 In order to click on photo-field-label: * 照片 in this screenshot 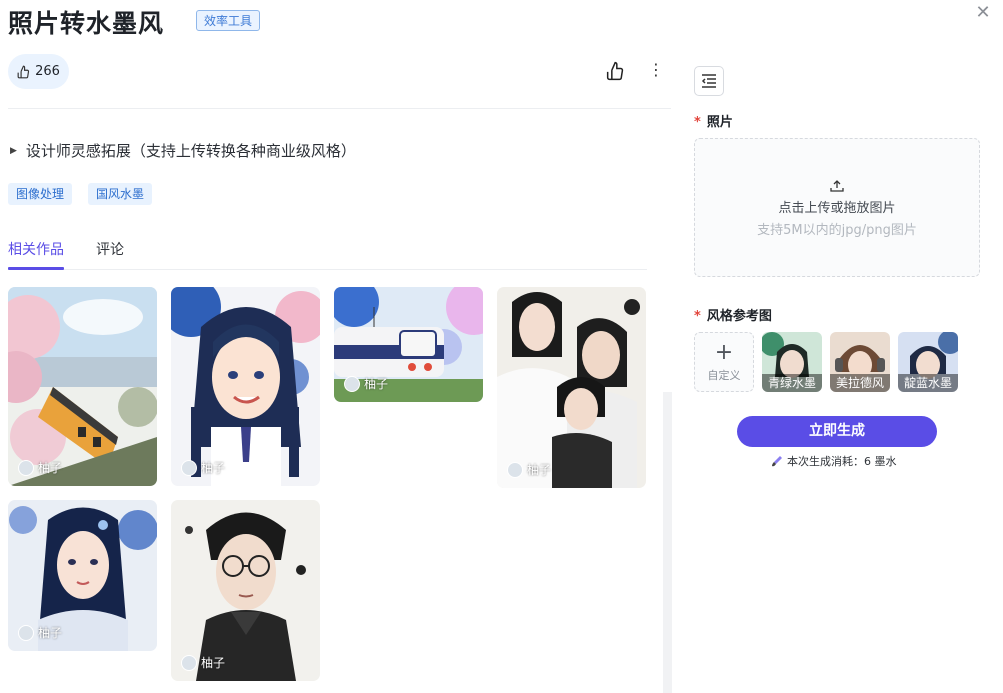, I will do `click(713, 122)`.